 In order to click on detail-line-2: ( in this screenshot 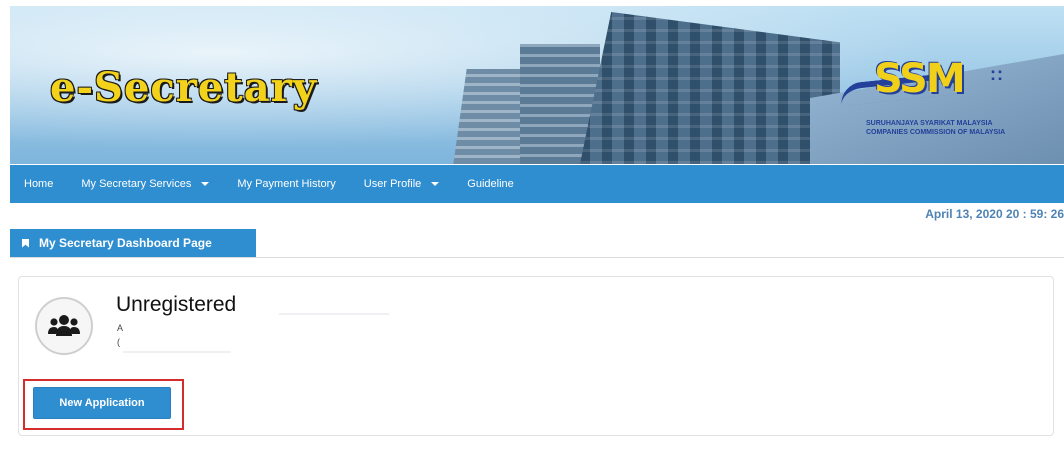, I will do `click(118, 342)`.